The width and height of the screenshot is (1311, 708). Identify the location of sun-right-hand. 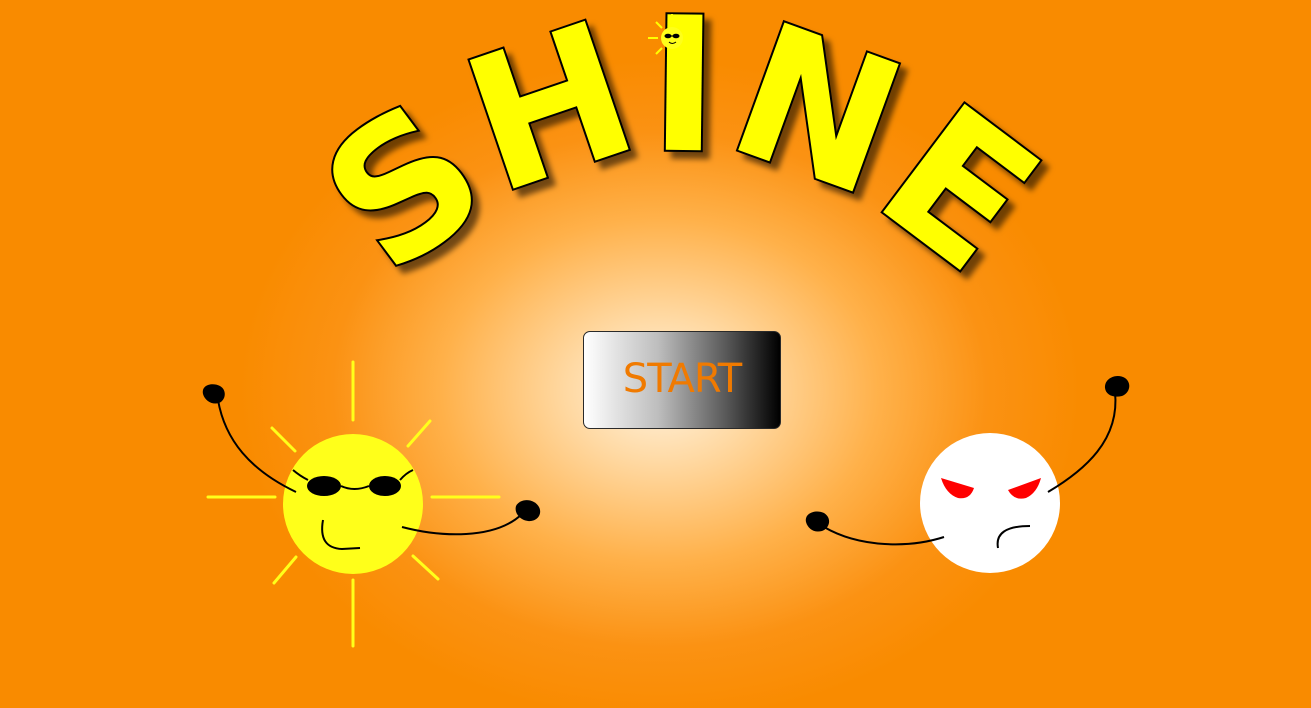
(528, 511).